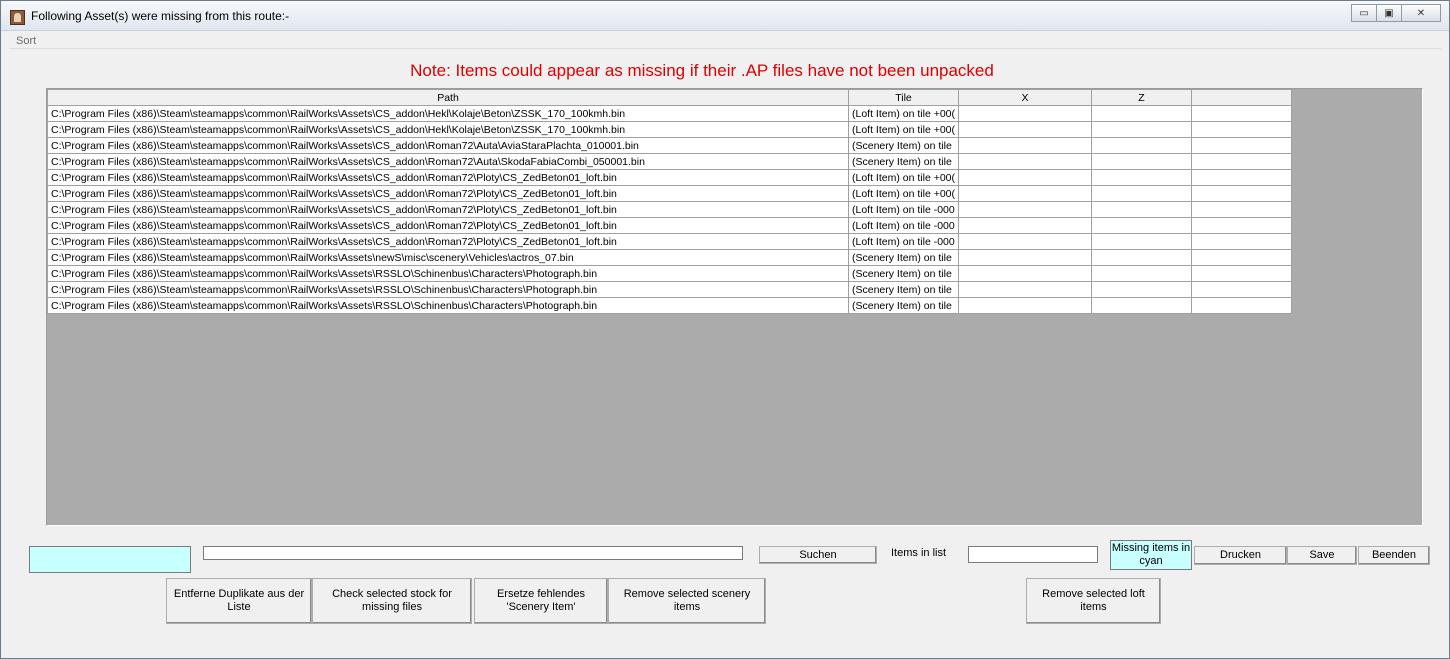 The width and height of the screenshot is (1450, 659). I want to click on close-button: ✕, so click(1421, 13).